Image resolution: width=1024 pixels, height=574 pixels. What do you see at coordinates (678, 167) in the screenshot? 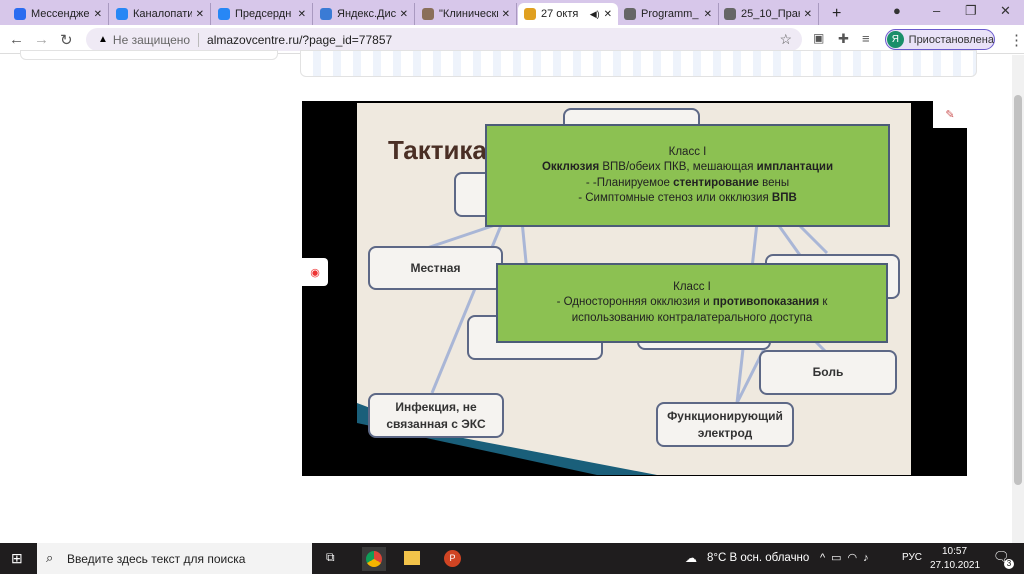
I see `text: ВПВ/обеих ПКВ, мешающая` at bounding box center [678, 167].